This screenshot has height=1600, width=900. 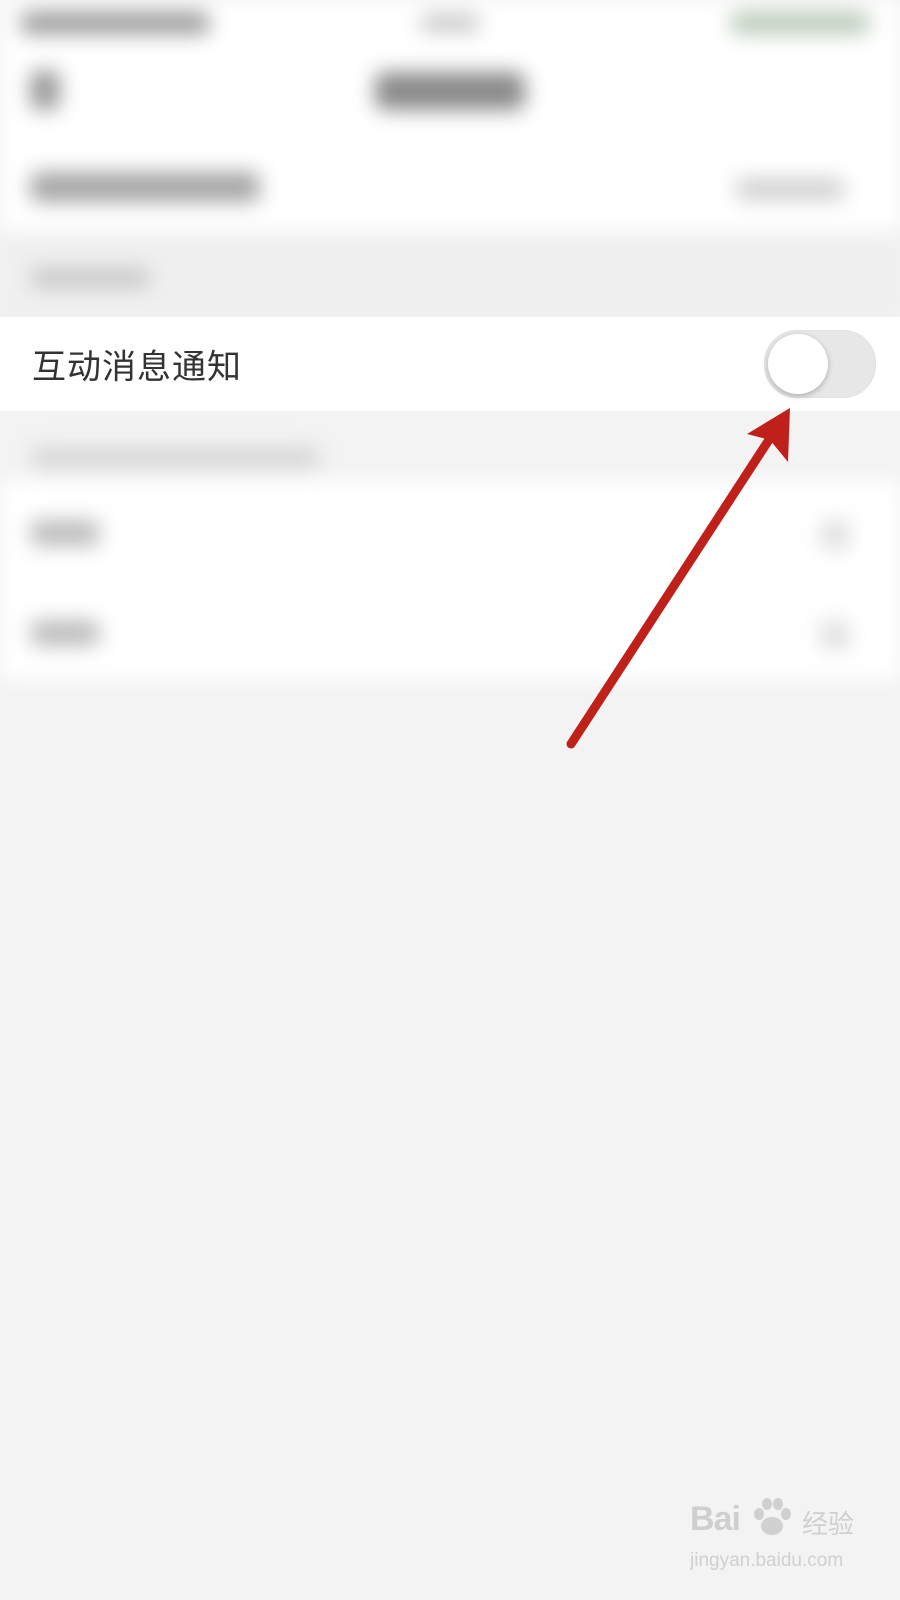 I want to click on watermark-brand: Bai, so click(x=715, y=1519).